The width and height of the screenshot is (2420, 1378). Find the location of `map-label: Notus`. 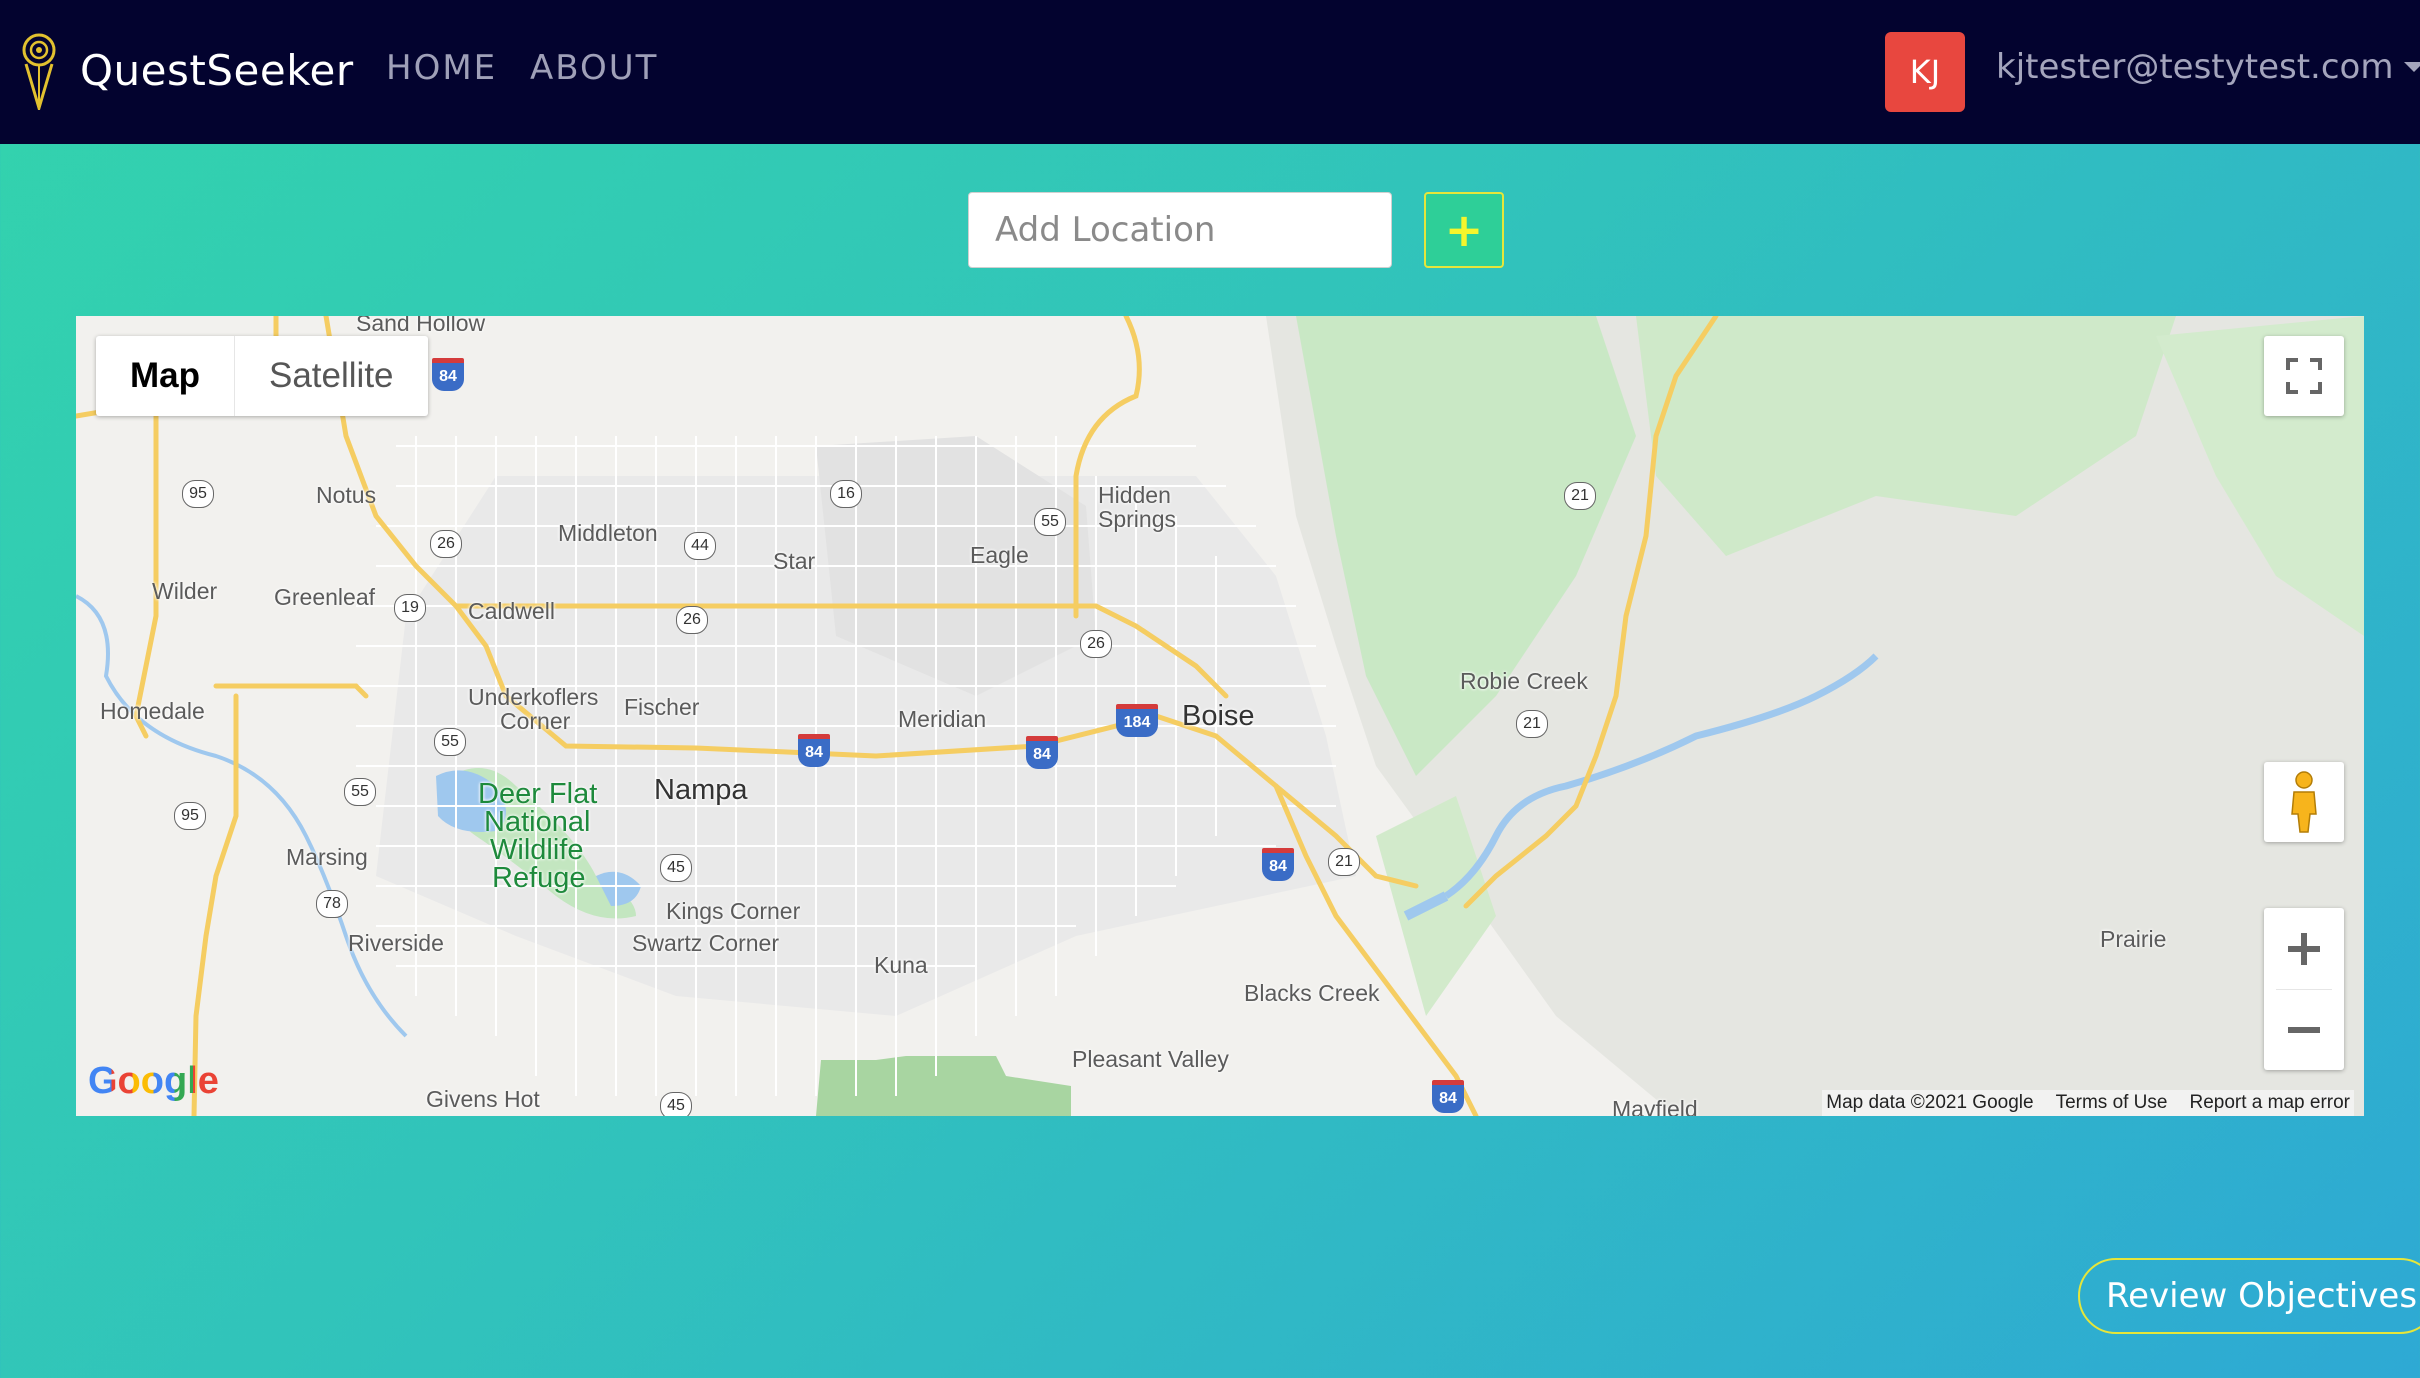

map-label: Notus is located at coordinates (346, 495).